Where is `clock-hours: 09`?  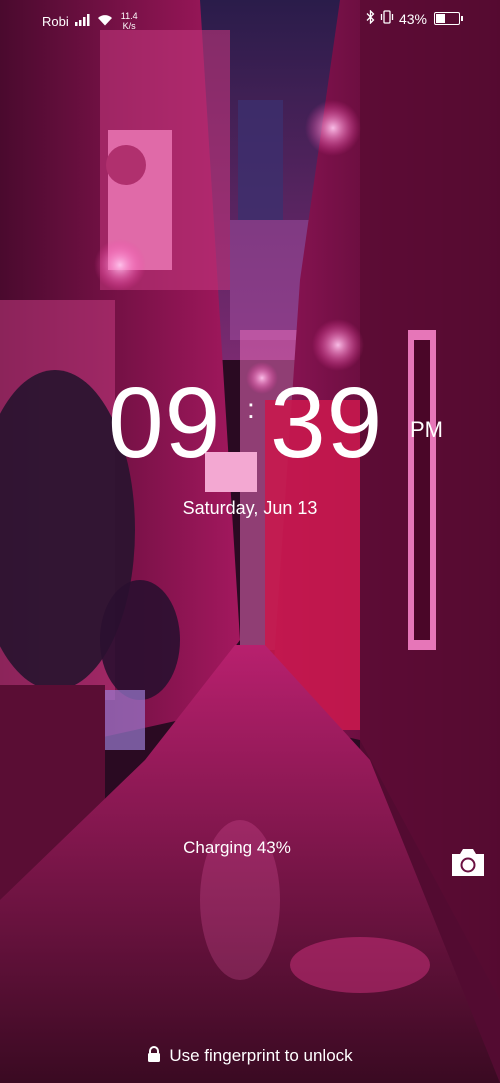 clock-hours: 09 is located at coordinates (165, 423).